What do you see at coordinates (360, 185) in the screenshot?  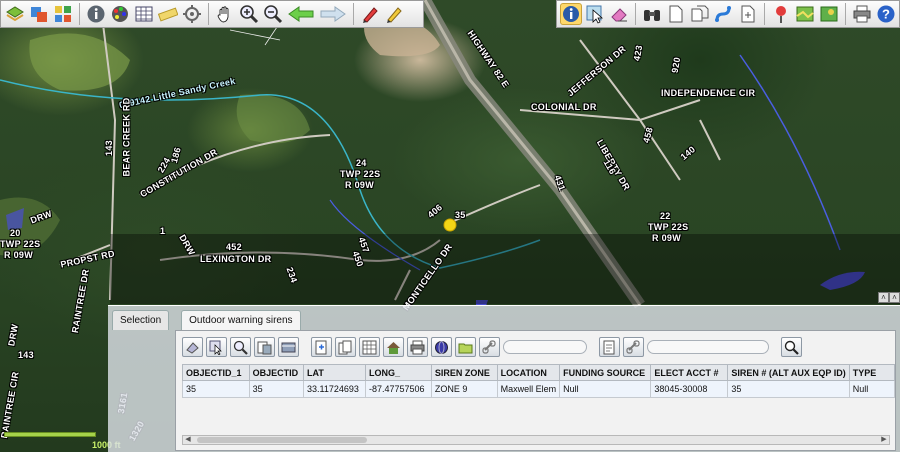 I see `map-label-twp-a3: R 09W` at bounding box center [360, 185].